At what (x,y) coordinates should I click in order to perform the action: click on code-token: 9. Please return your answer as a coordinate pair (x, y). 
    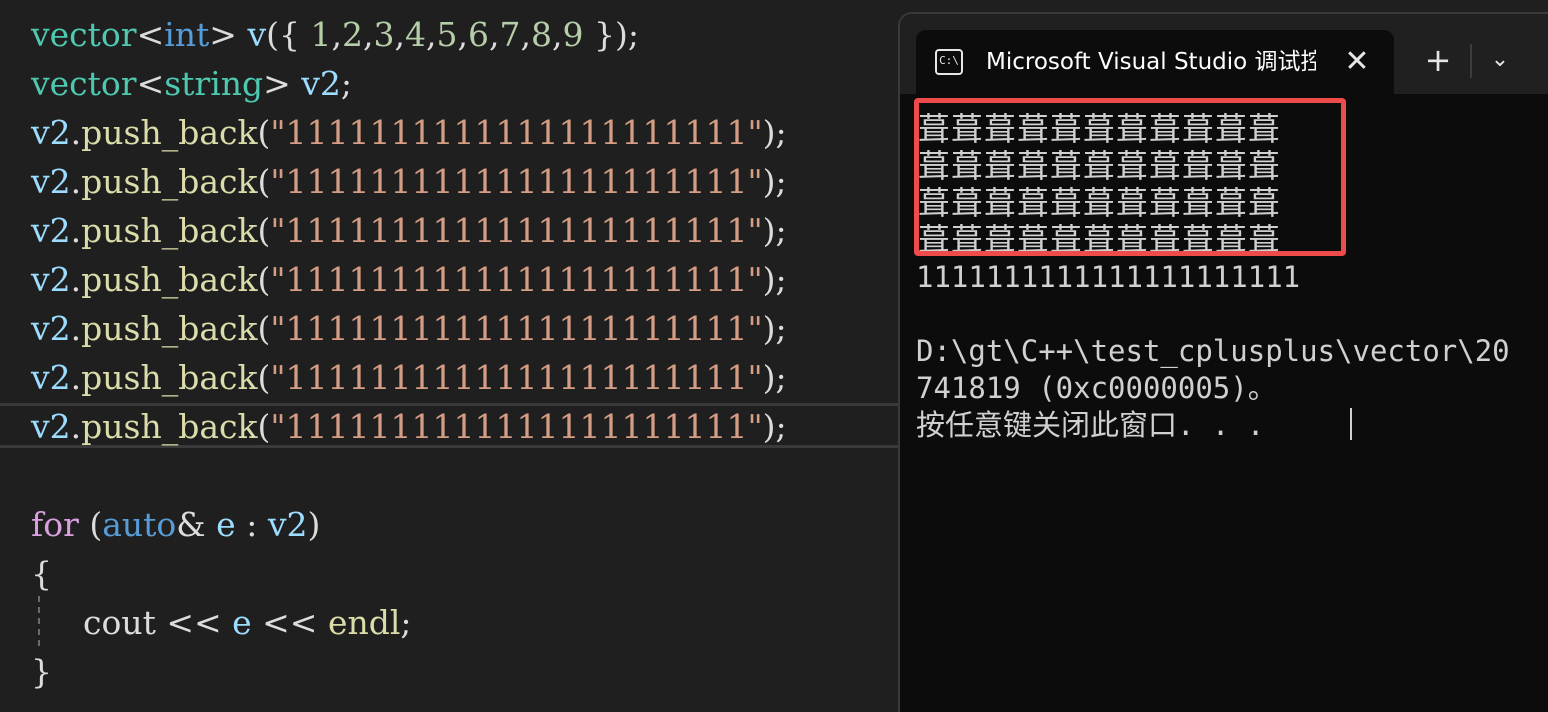
    Looking at the image, I should click on (573, 34).